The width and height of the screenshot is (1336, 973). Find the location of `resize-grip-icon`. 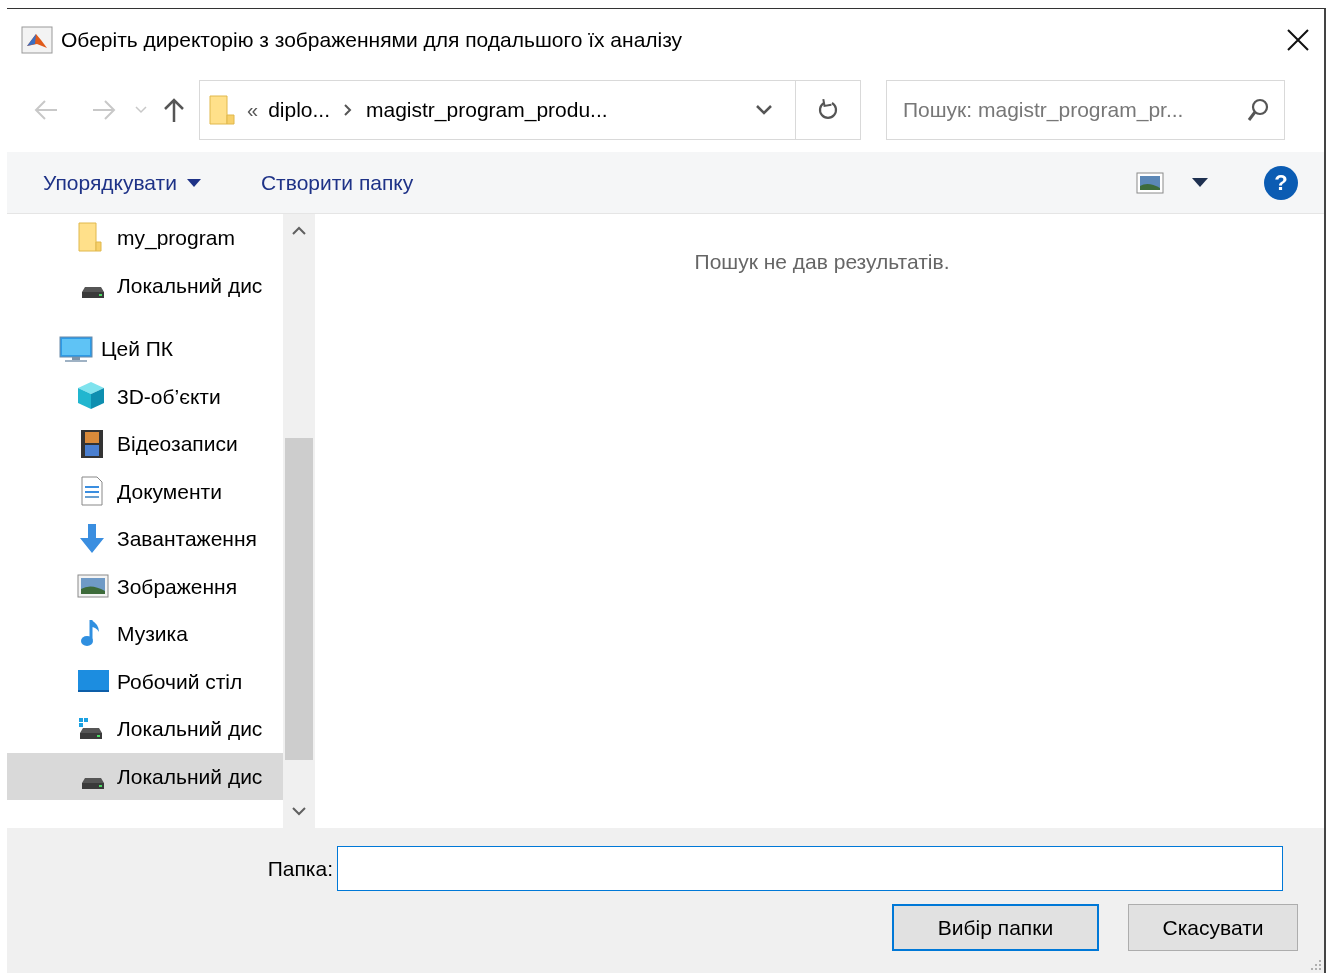

resize-grip-icon is located at coordinates (1316, 965).